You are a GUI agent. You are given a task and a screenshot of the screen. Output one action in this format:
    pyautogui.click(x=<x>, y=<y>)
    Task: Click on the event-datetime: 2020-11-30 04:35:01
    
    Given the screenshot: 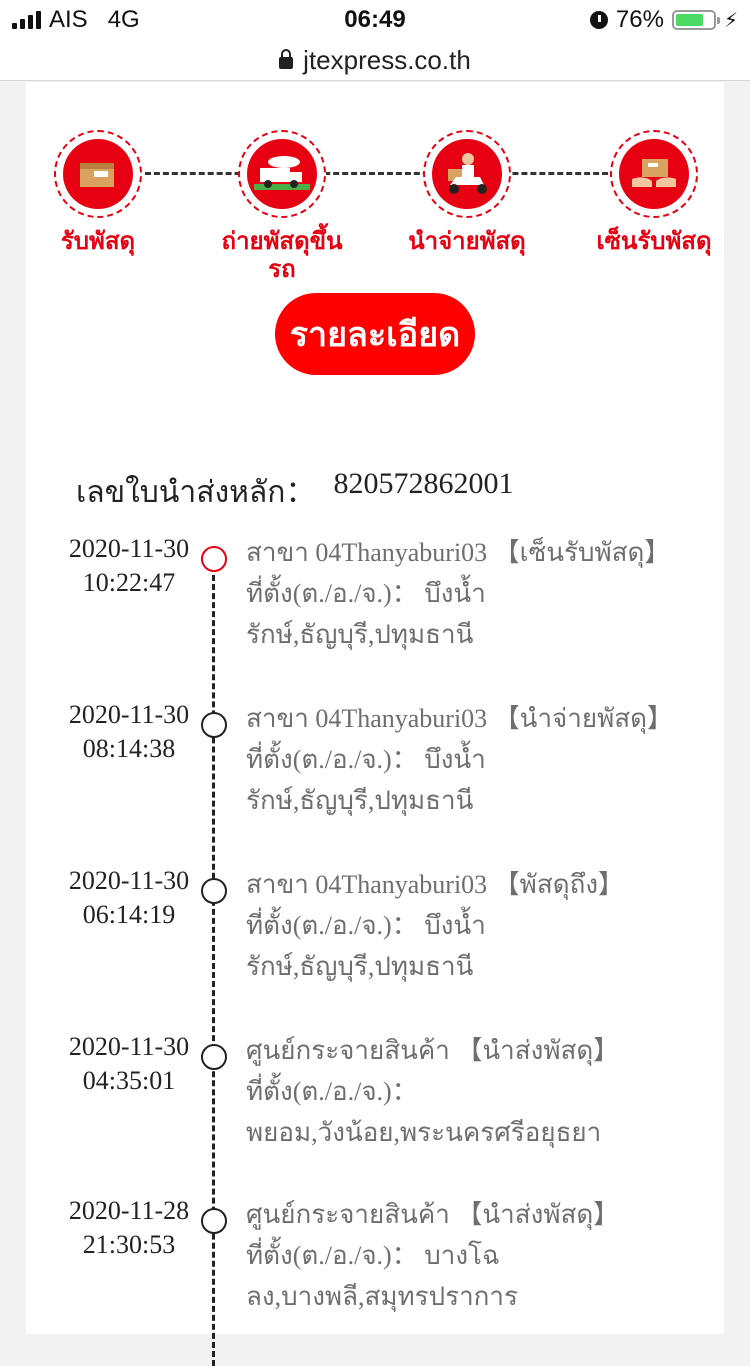 What is the action you would take?
    pyautogui.click(x=129, y=1064)
    